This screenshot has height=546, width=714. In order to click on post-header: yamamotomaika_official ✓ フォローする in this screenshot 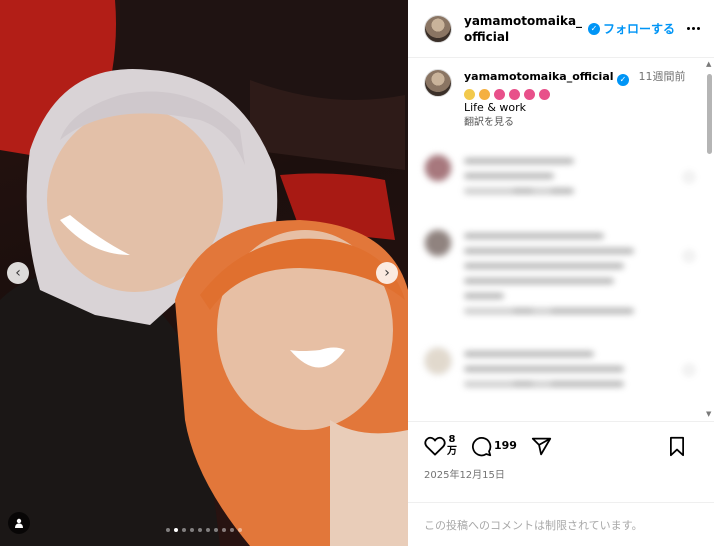, I will do `click(561, 29)`.